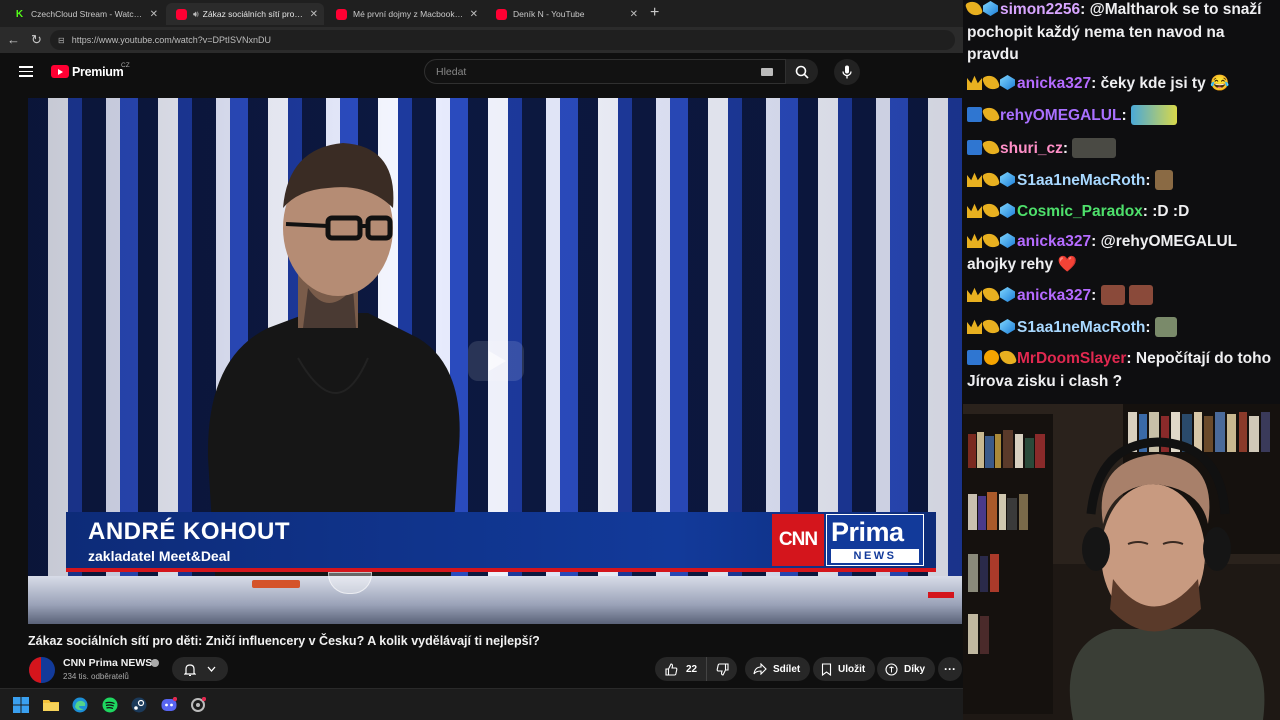 This screenshot has height=720, width=1280. What do you see at coordinates (125, 65) in the screenshot?
I see `region-label: CZ` at bounding box center [125, 65].